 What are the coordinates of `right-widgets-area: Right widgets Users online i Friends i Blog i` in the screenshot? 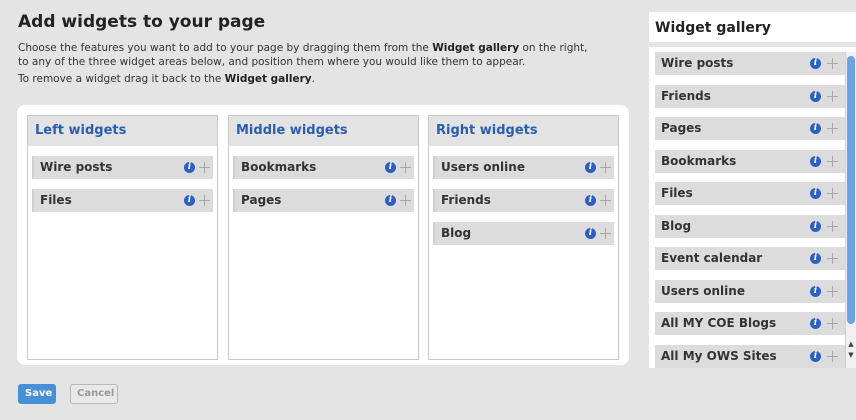 It's located at (523, 237).